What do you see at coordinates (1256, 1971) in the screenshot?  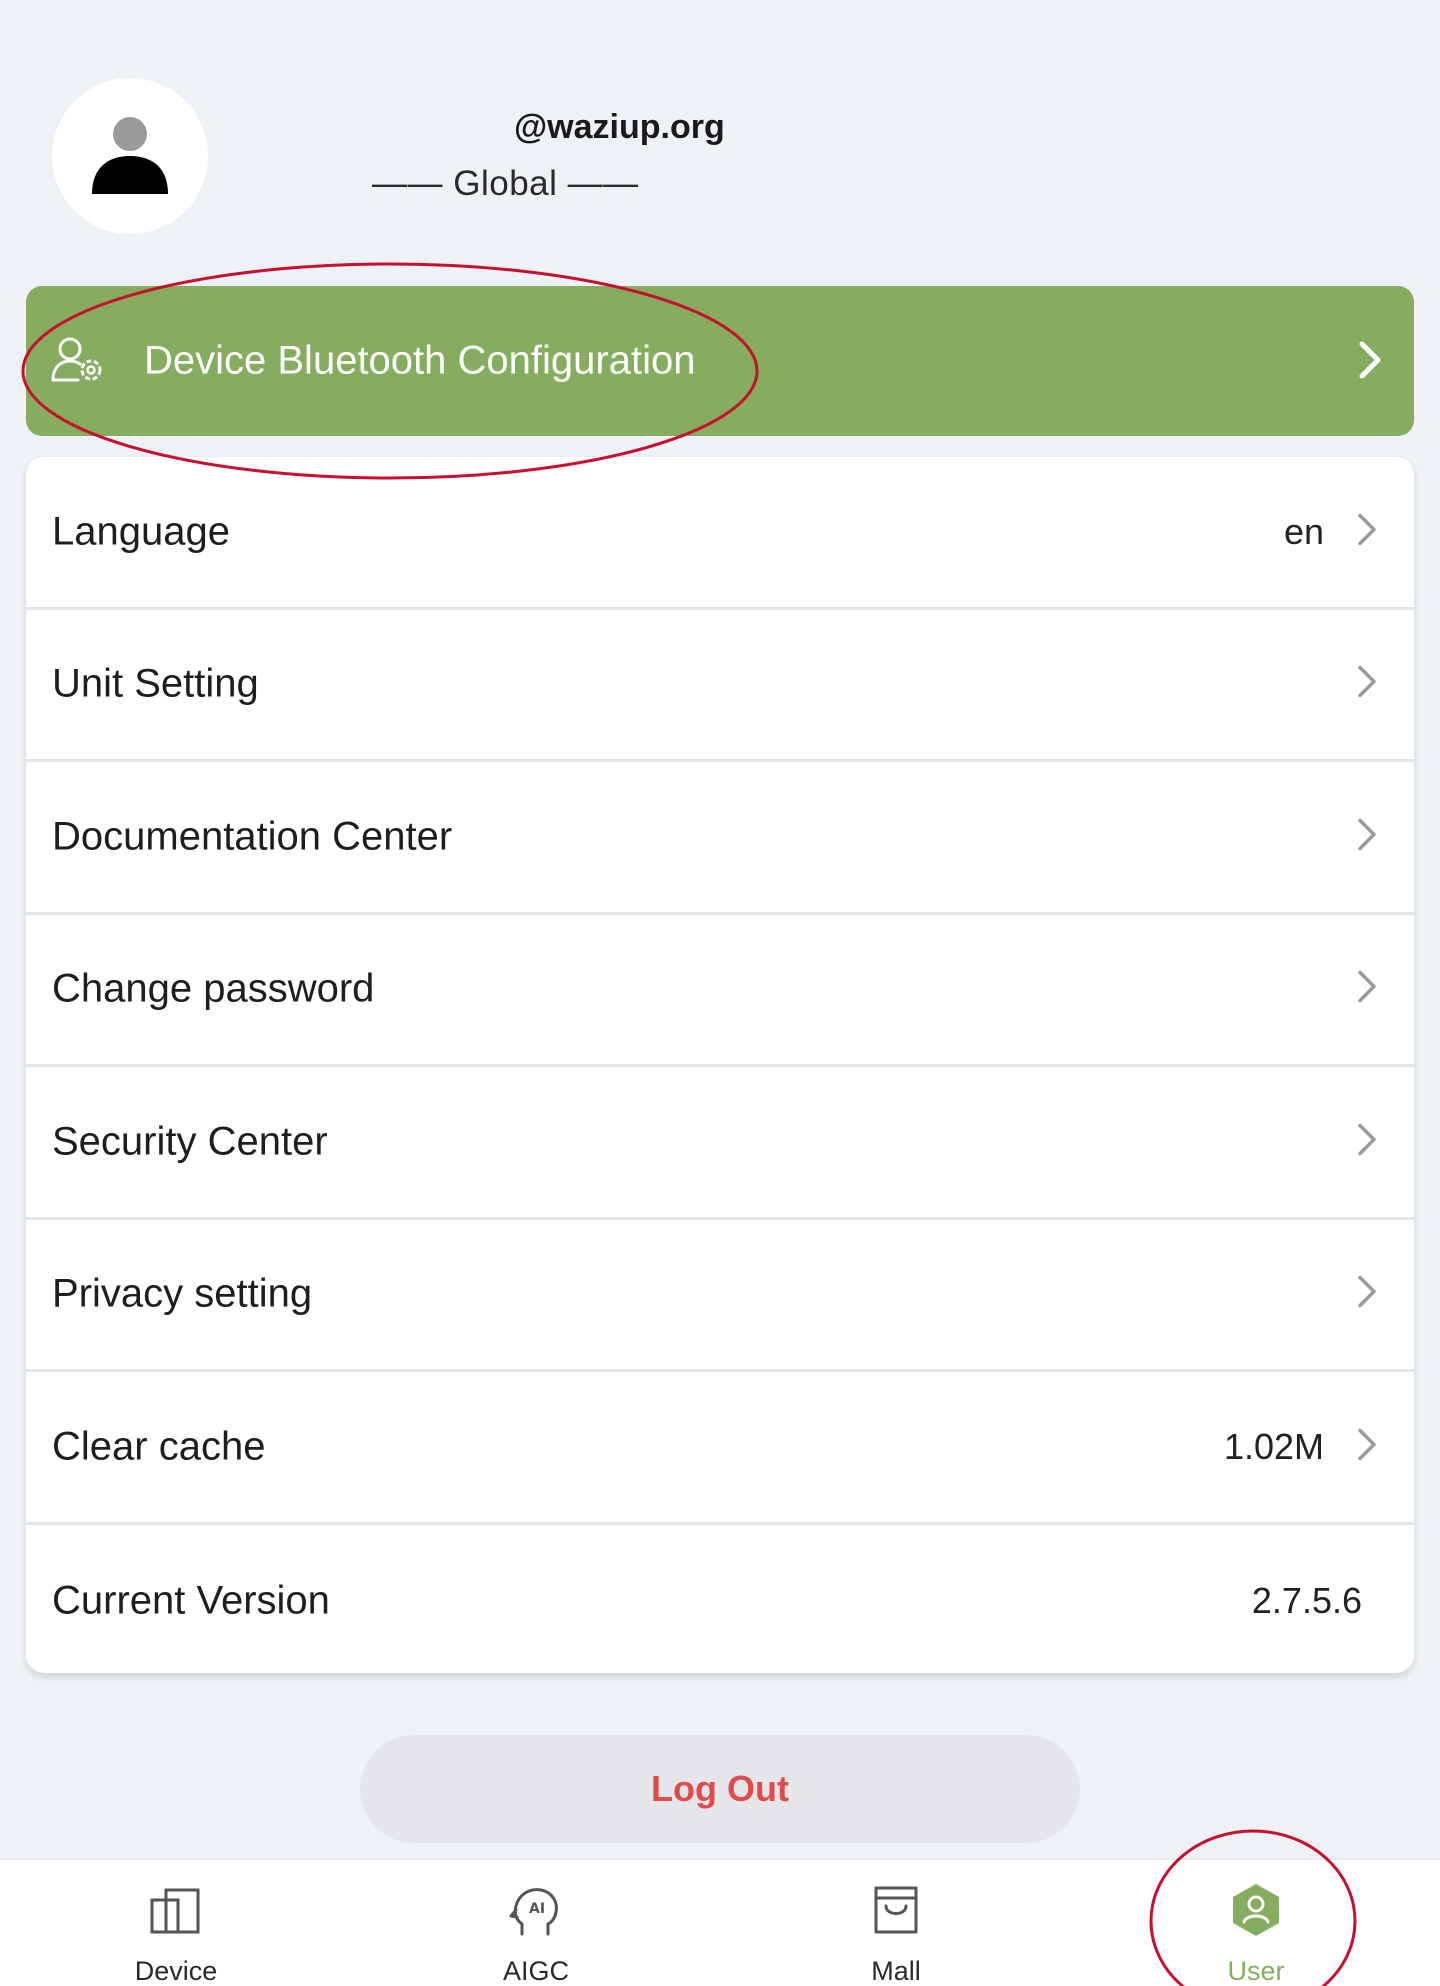 I see `nav-label: User` at bounding box center [1256, 1971].